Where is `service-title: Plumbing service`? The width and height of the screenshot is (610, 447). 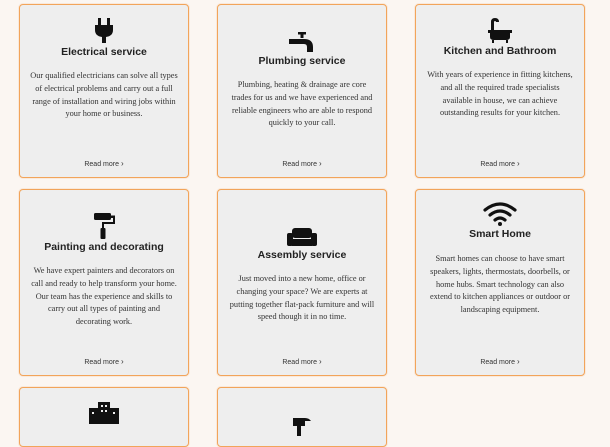
service-title: Plumbing service is located at coordinates (302, 61).